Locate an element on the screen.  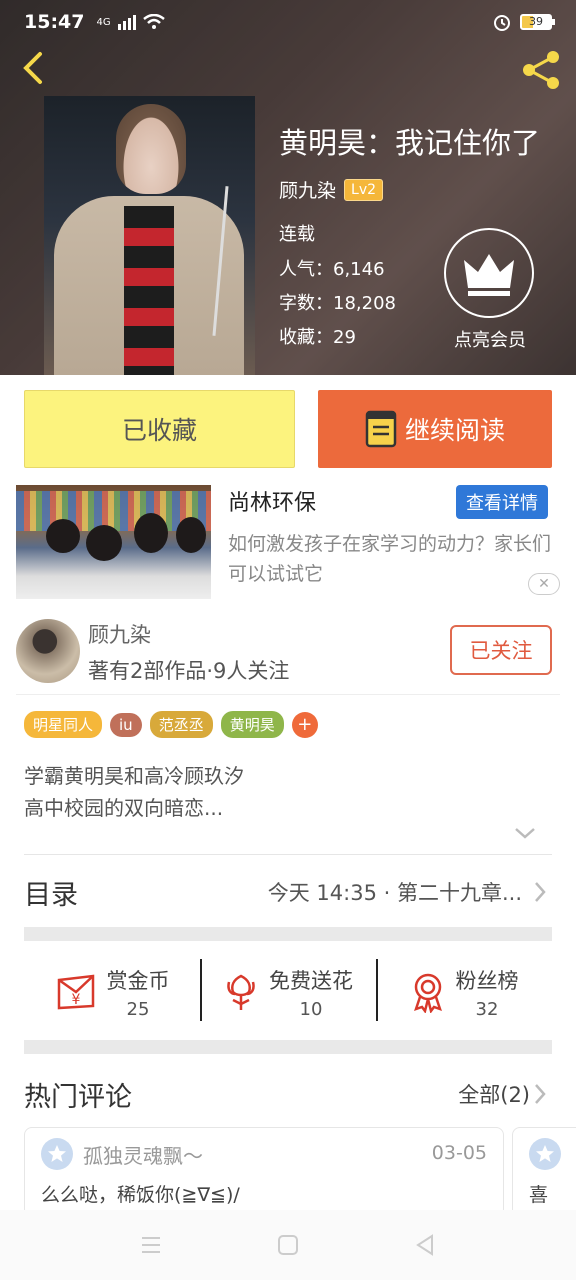
system-nav-bar is located at coordinates (288, 1245).